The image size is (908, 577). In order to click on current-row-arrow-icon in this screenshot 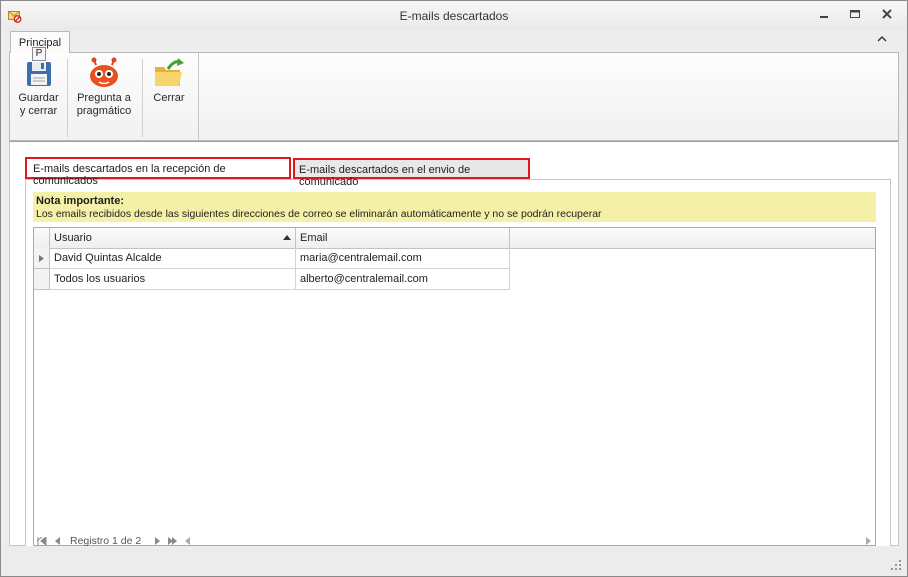, I will do `click(41, 258)`.